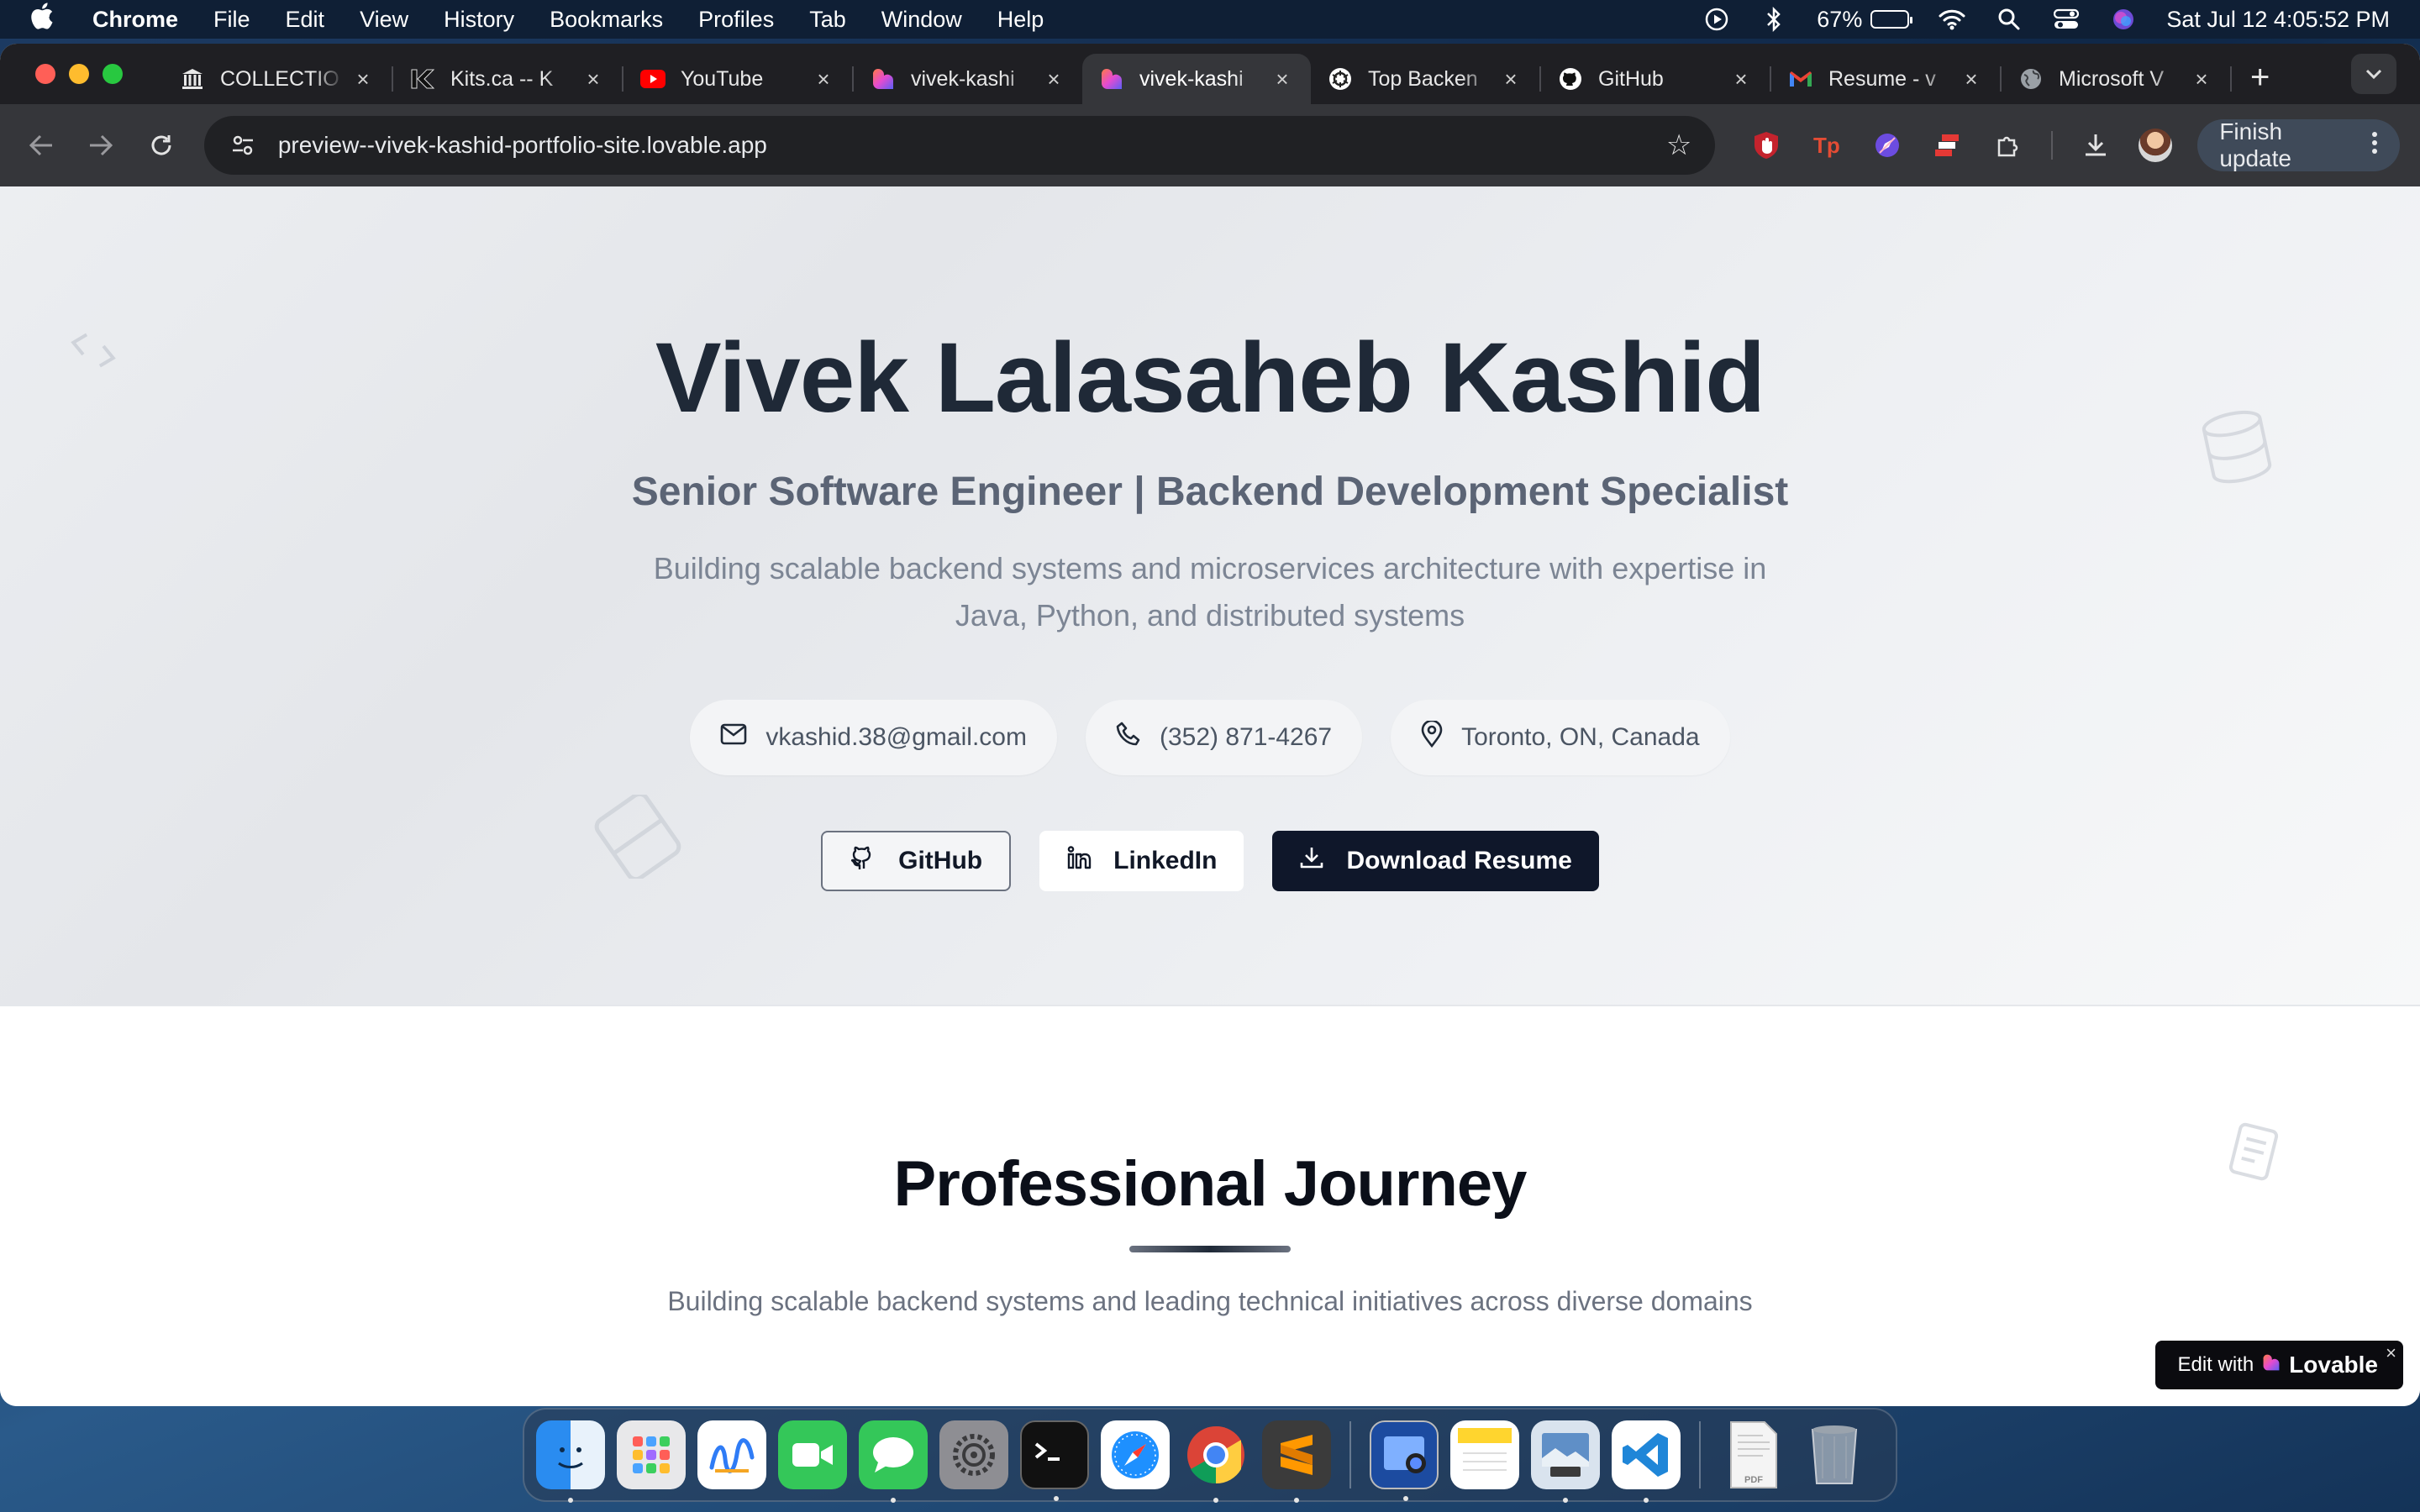 Image resolution: width=2420 pixels, height=1512 pixels. What do you see at coordinates (2254, 1153) in the screenshot?
I see `document-icon` at bounding box center [2254, 1153].